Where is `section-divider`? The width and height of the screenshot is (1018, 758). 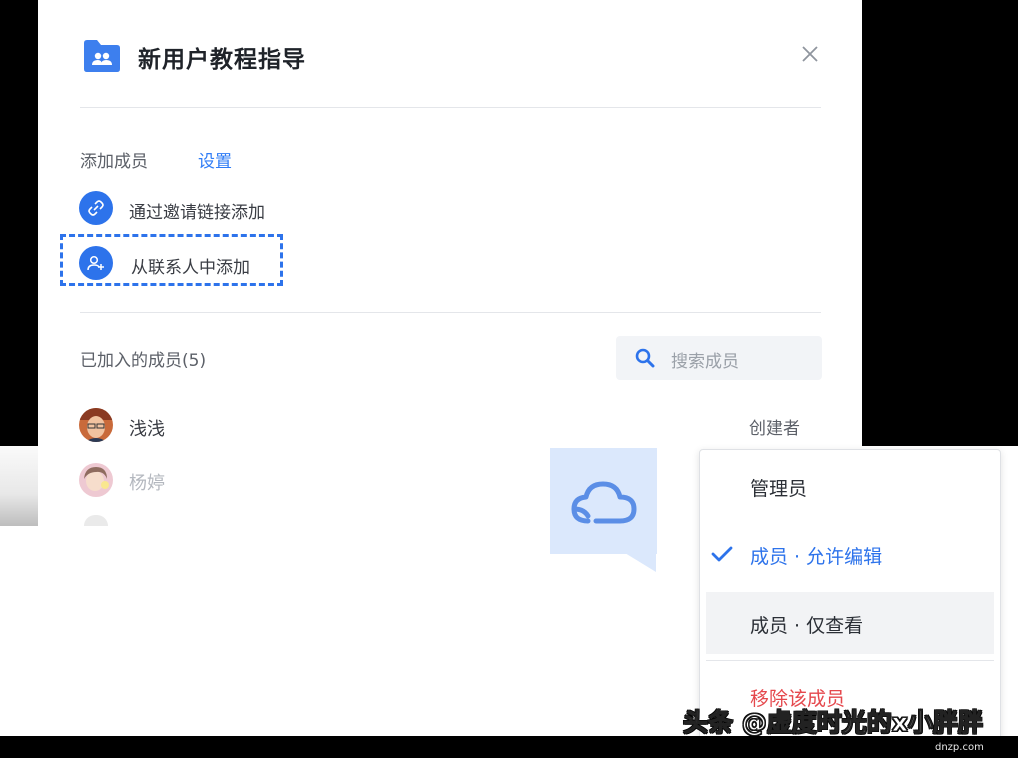 section-divider is located at coordinates (450, 312).